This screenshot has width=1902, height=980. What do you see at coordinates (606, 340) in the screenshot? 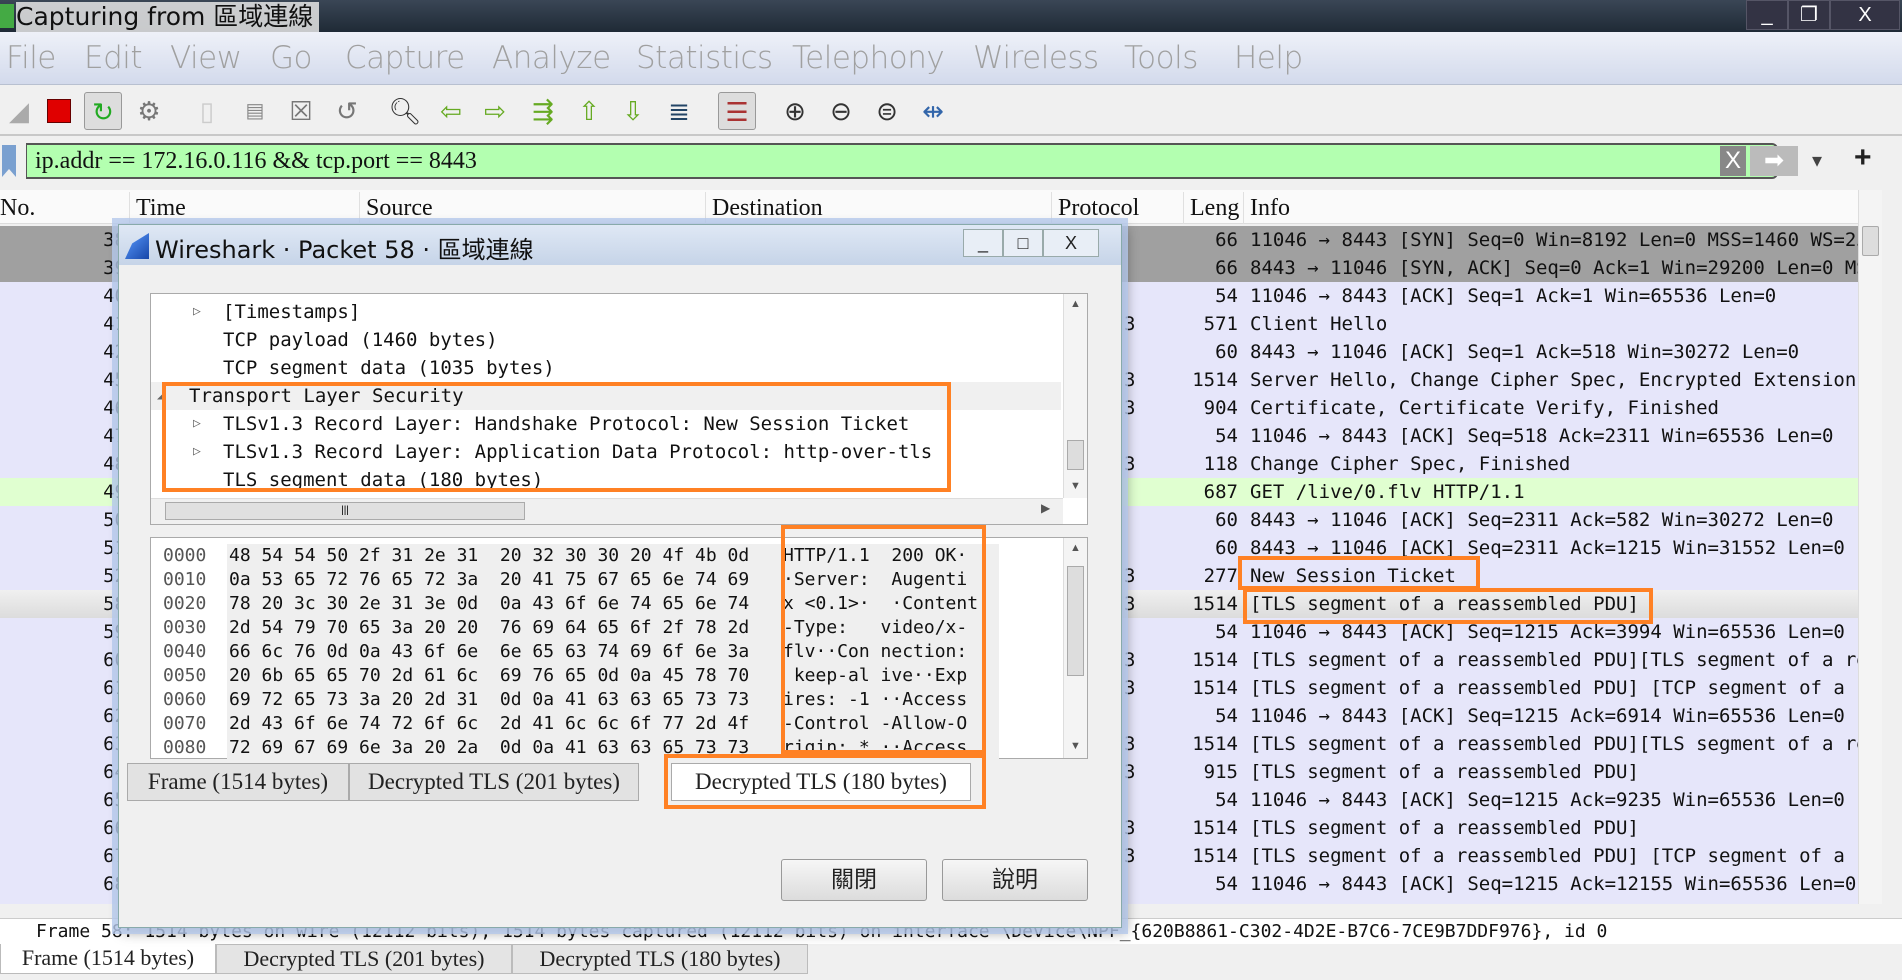
I see `tree-item: TCP payload (1460 bytes)` at bounding box center [606, 340].